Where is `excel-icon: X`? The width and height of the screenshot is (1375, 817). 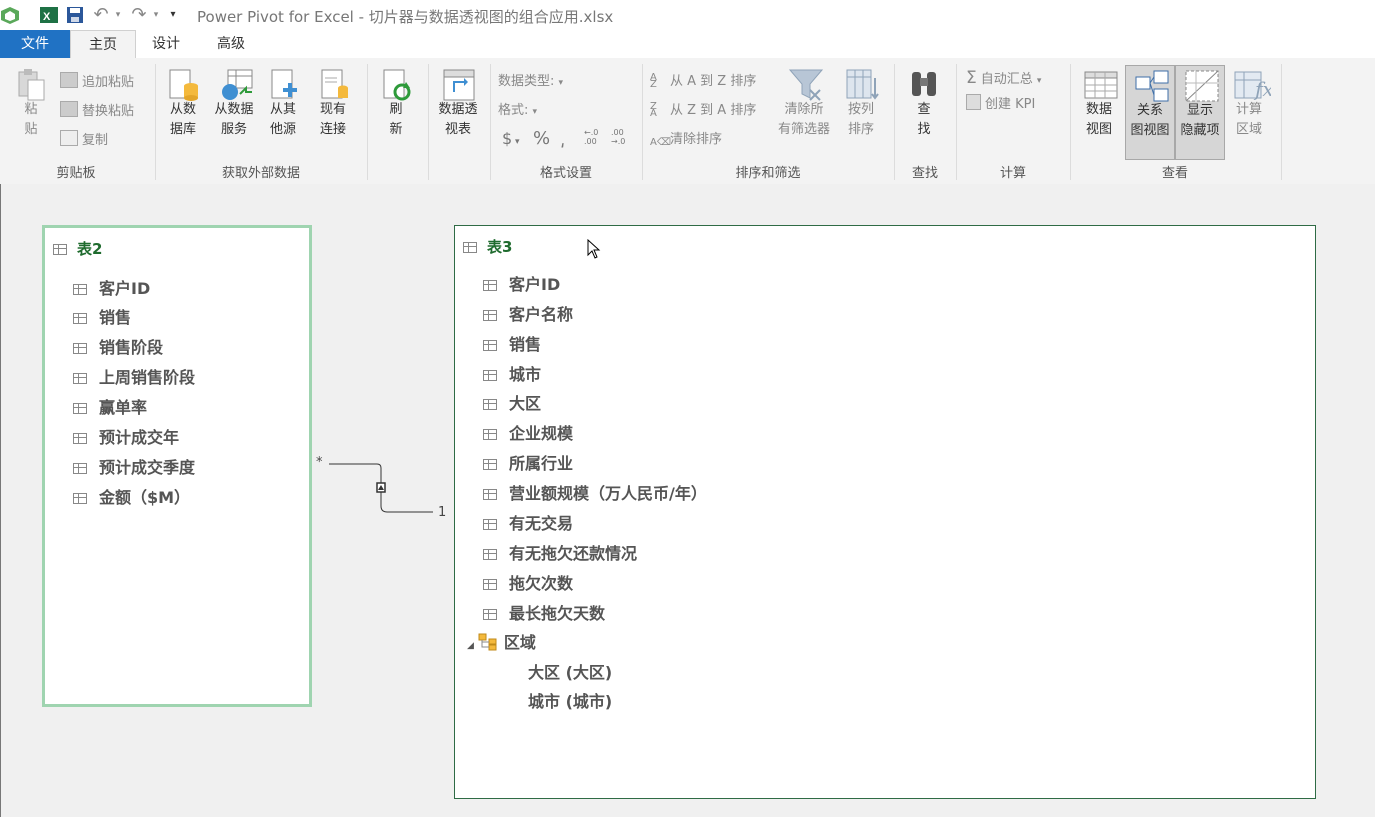 excel-icon: X is located at coordinates (49, 15).